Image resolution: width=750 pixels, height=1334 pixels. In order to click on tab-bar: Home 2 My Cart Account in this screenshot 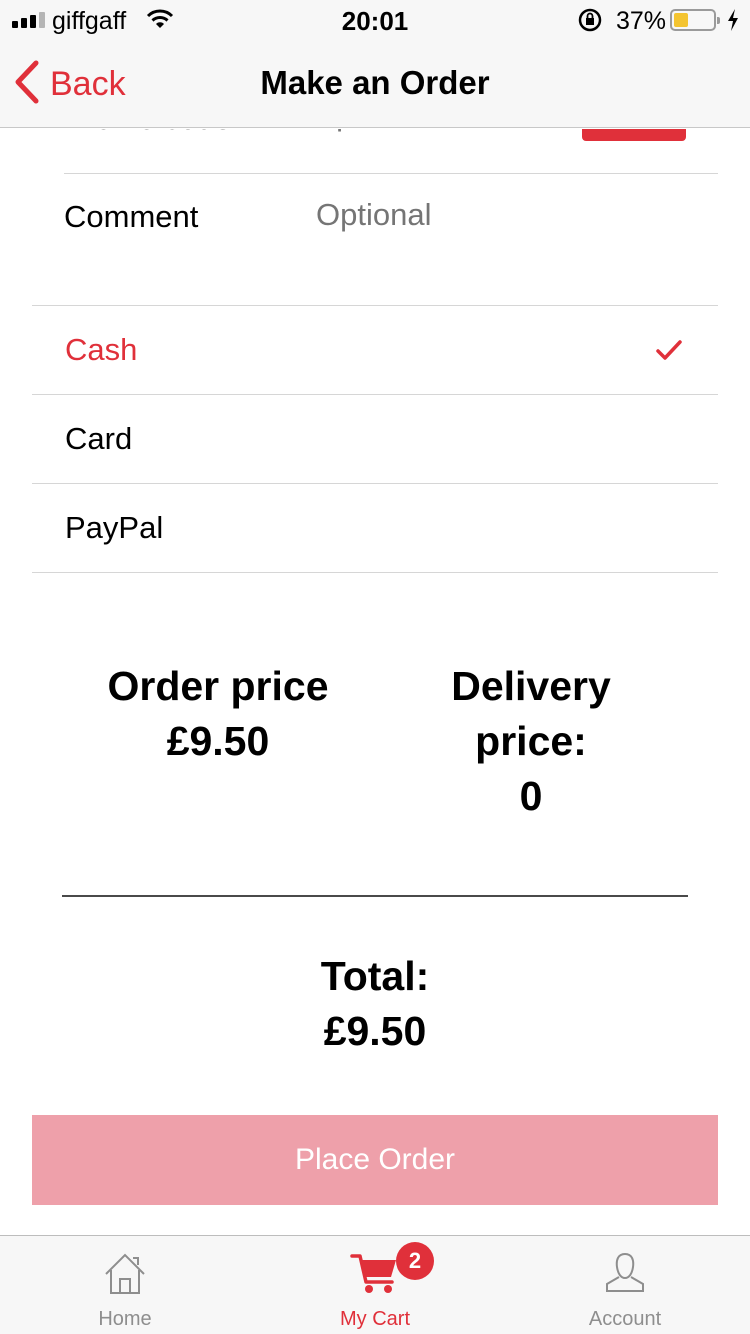, I will do `click(375, 1284)`.